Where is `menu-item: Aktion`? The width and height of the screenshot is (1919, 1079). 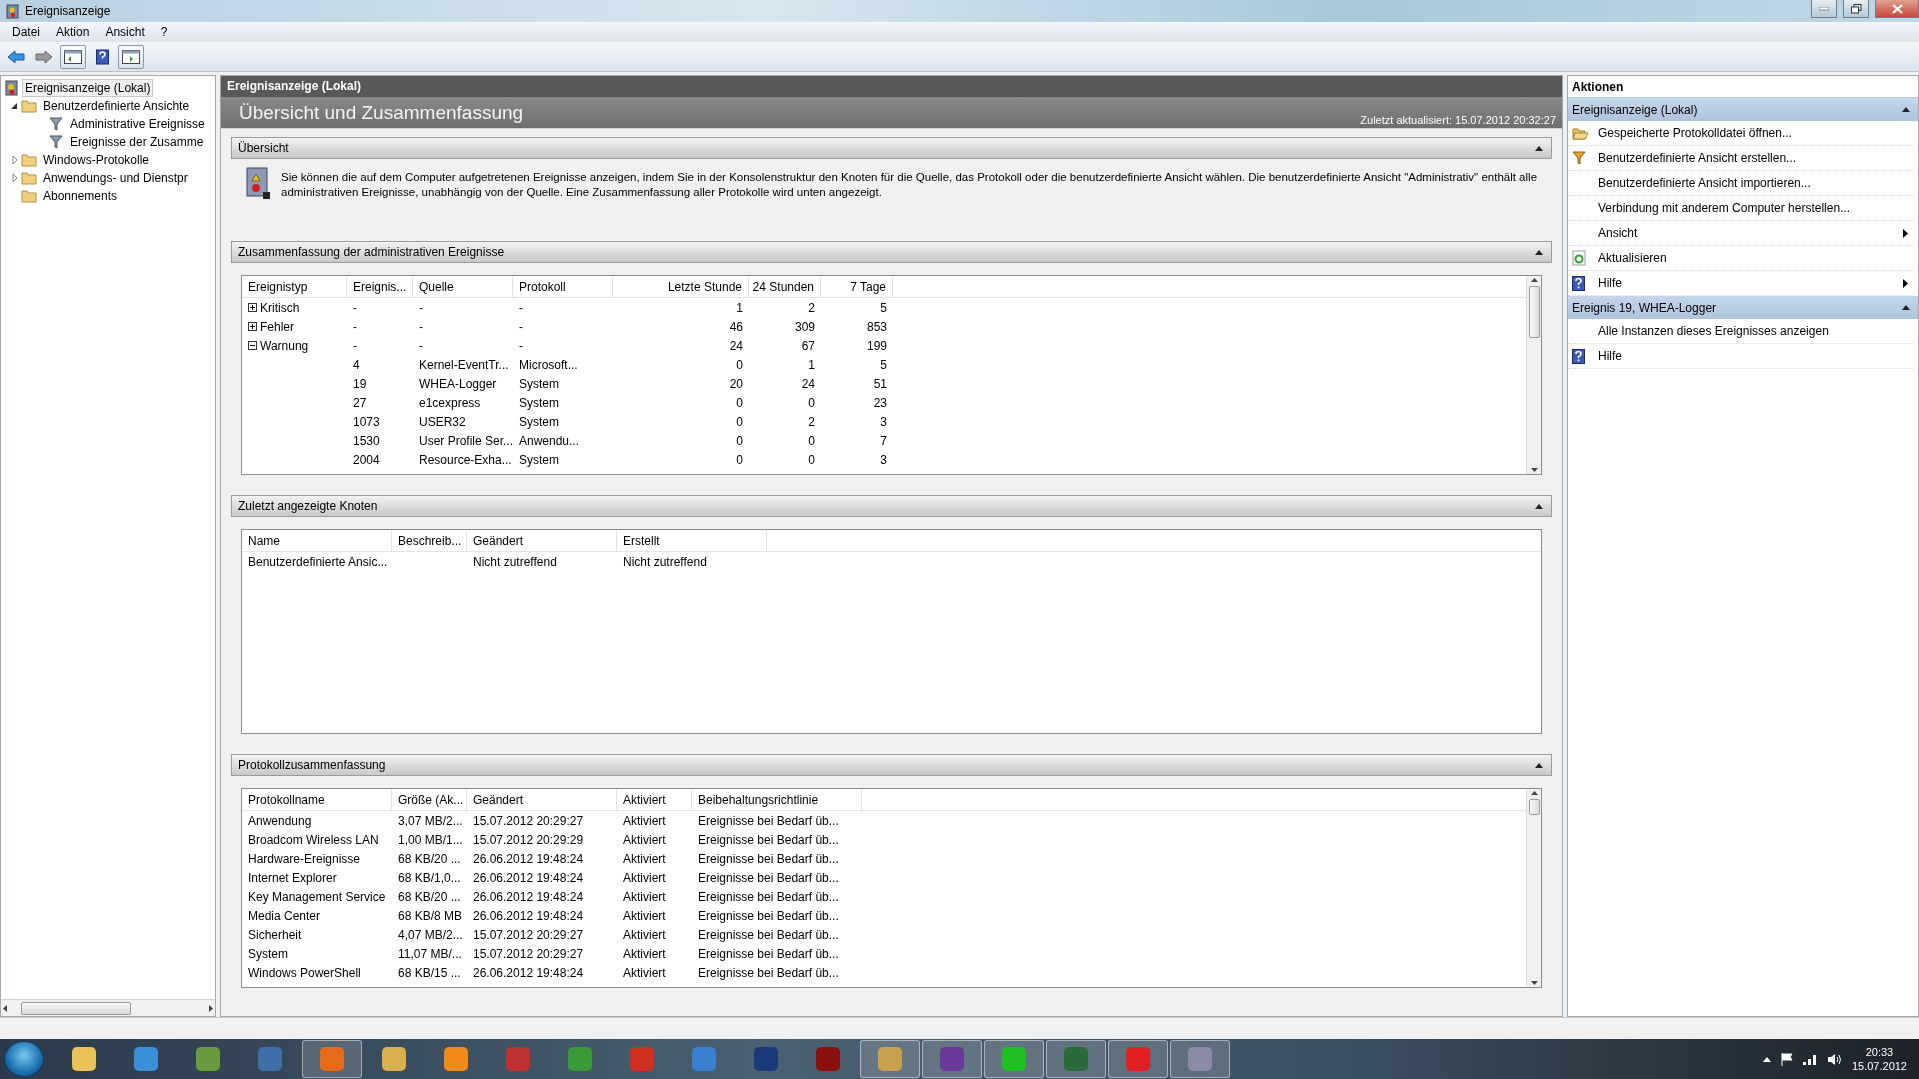 menu-item: Aktion is located at coordinates (73, 32).